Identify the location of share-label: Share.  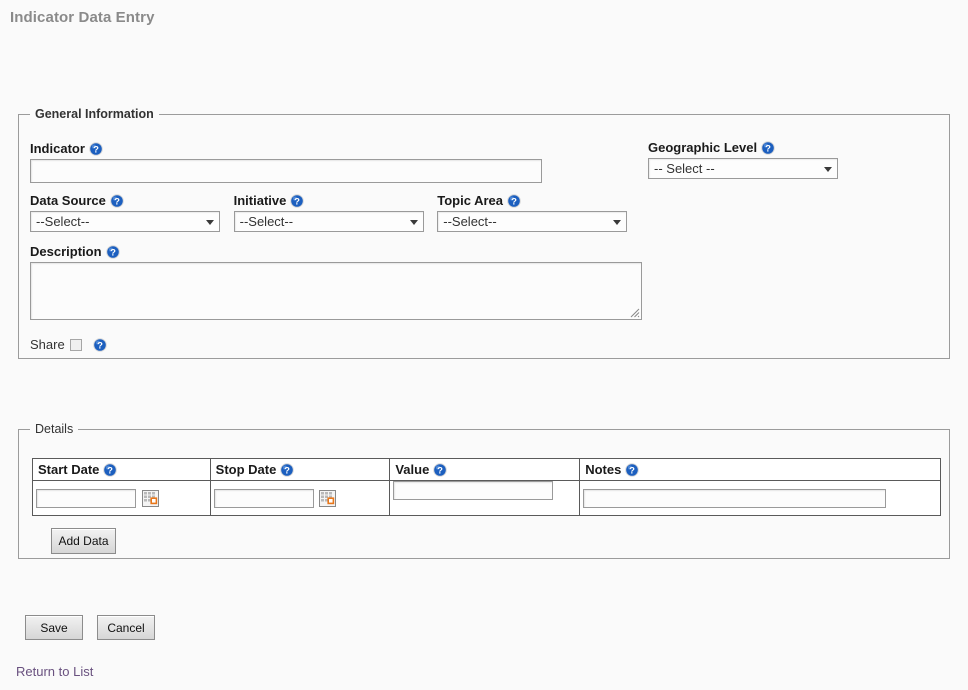
(47, 344).